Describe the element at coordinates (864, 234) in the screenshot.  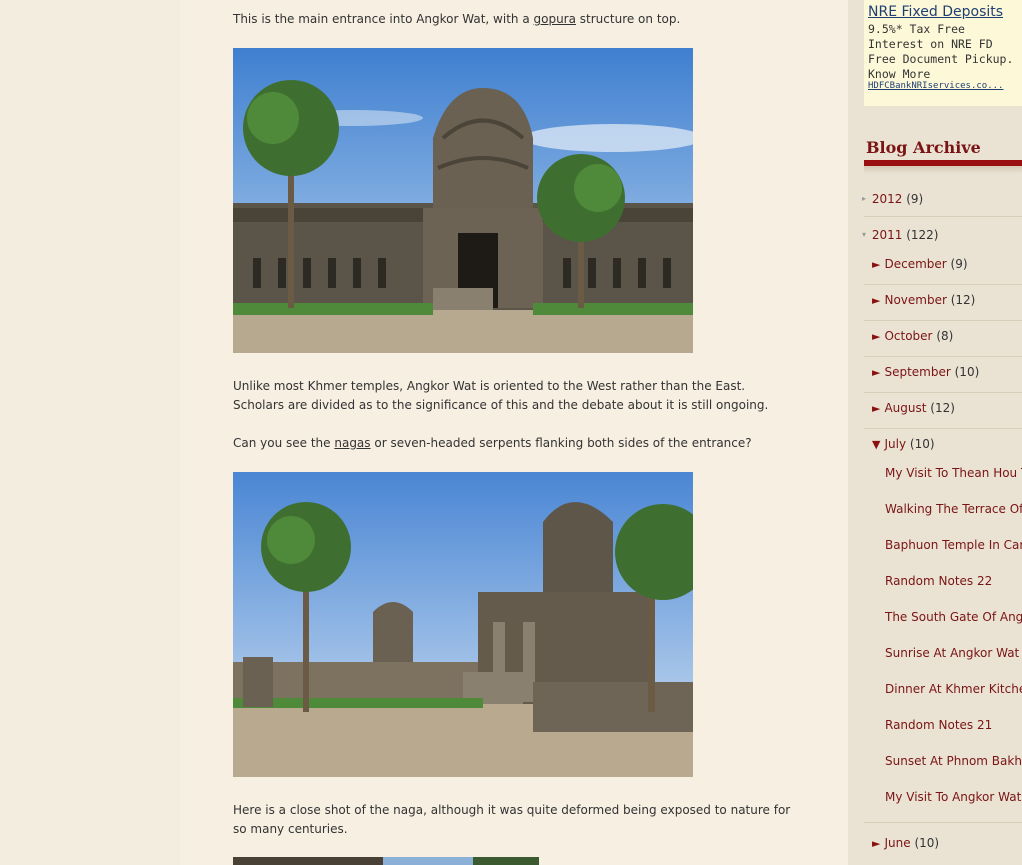
I see `collapse-toggle-icon: ▾` at that location.